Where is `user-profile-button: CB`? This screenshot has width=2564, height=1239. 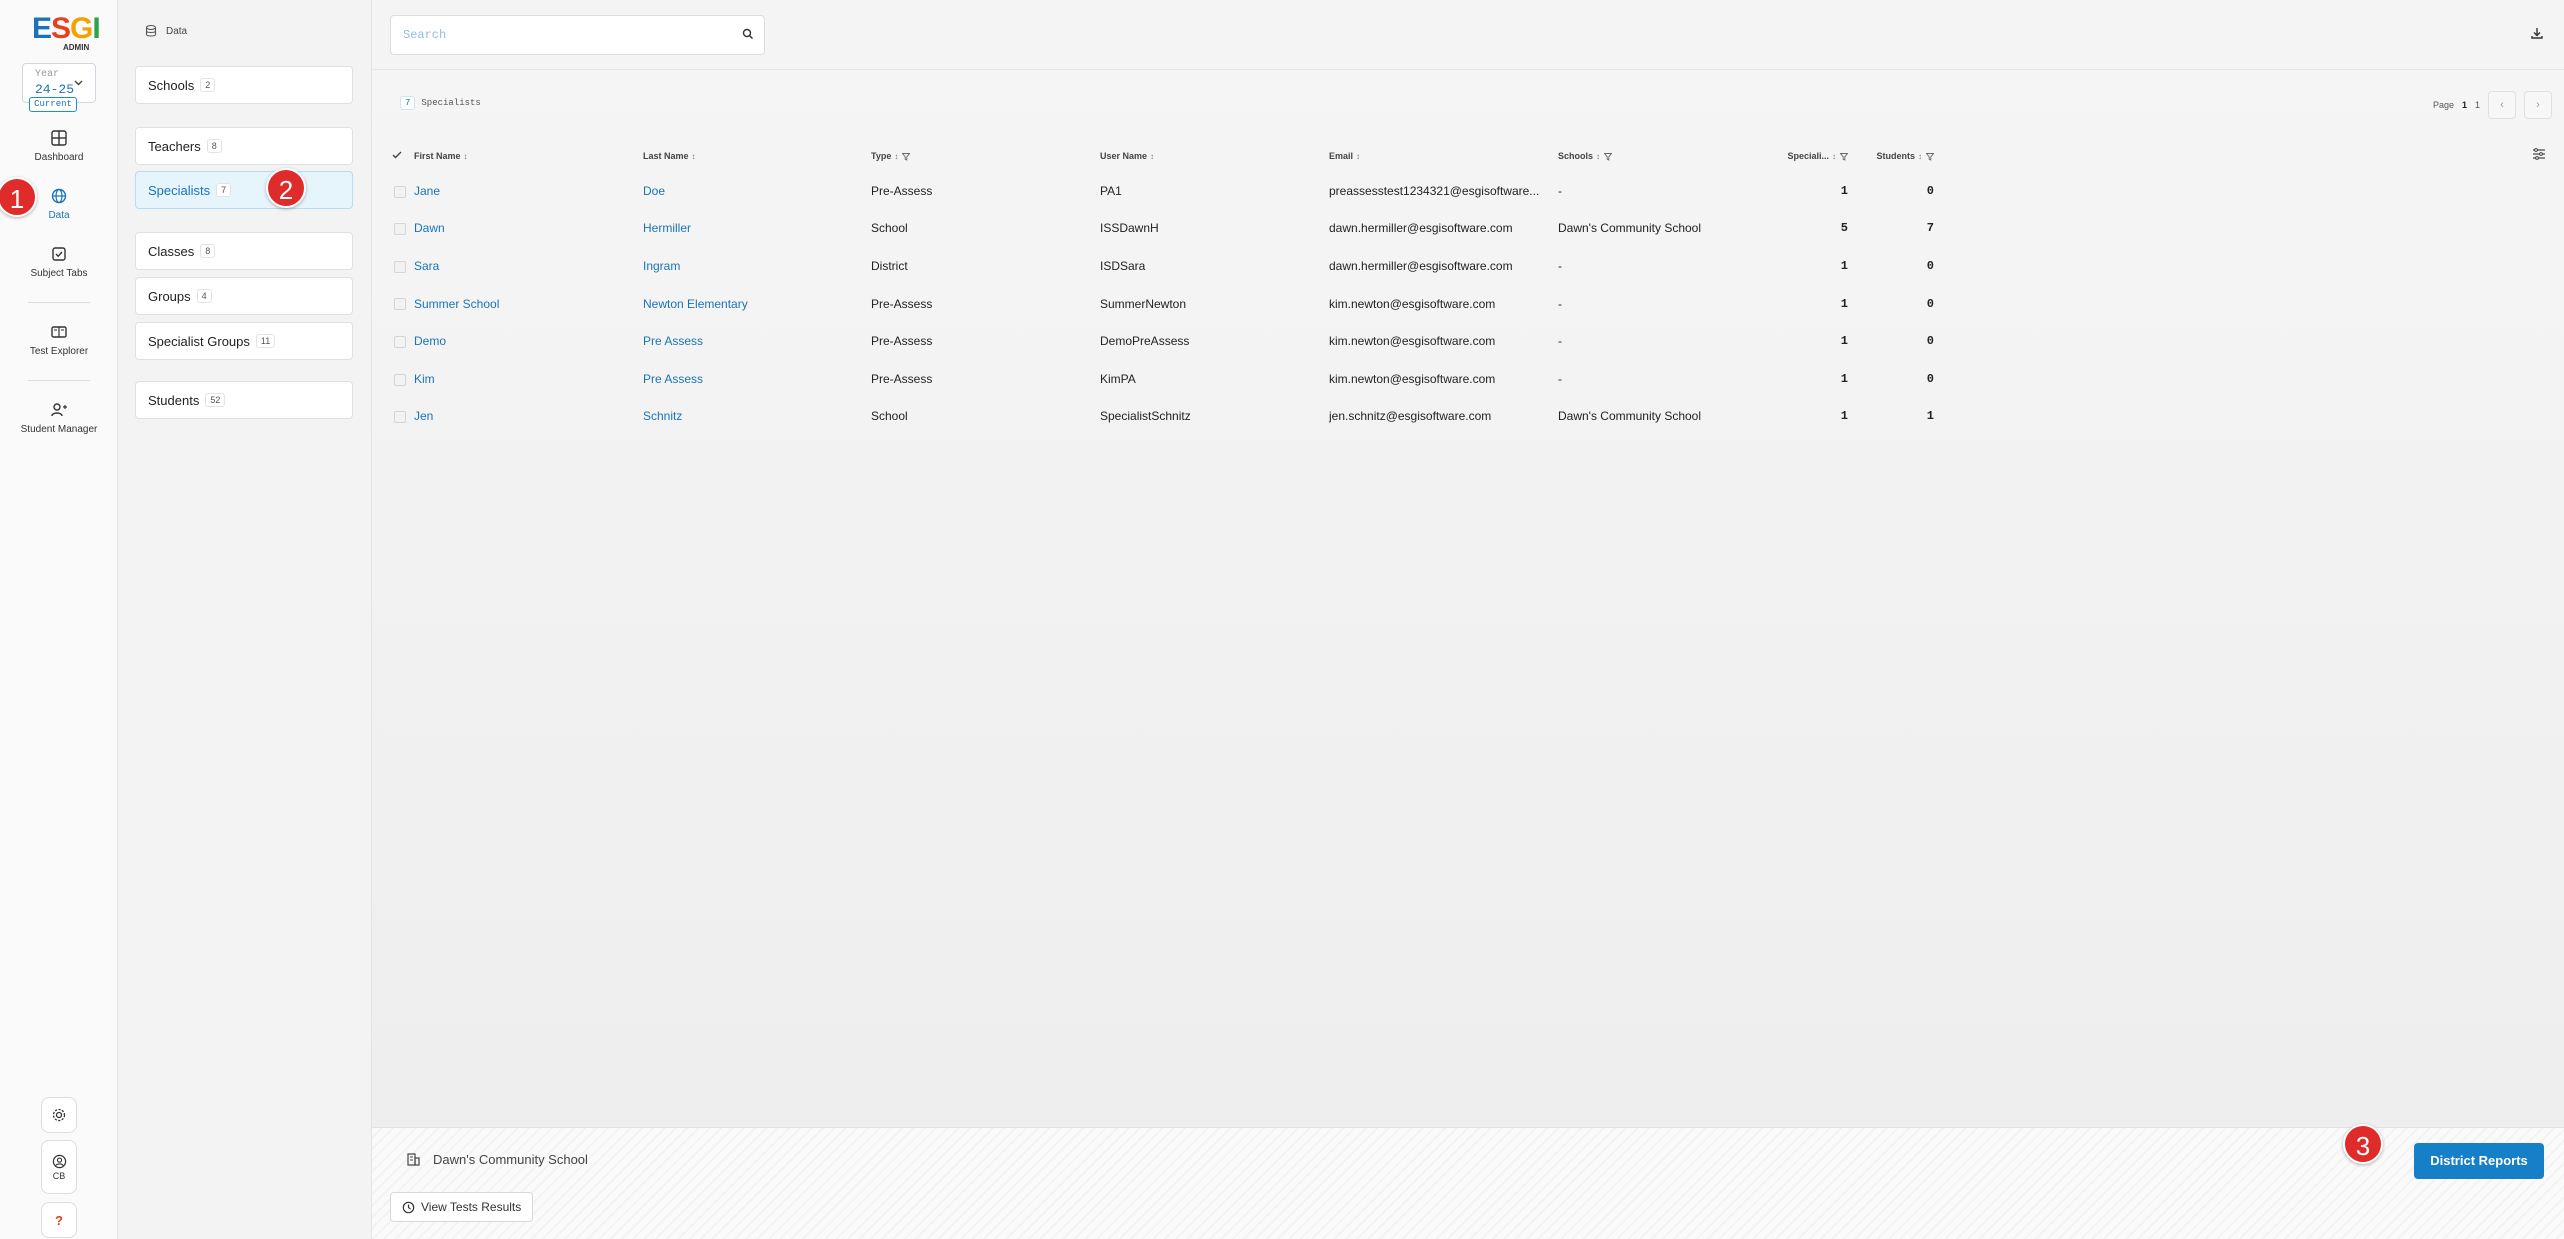 user-profile-button: CB is located at coordinates (59, 1167).